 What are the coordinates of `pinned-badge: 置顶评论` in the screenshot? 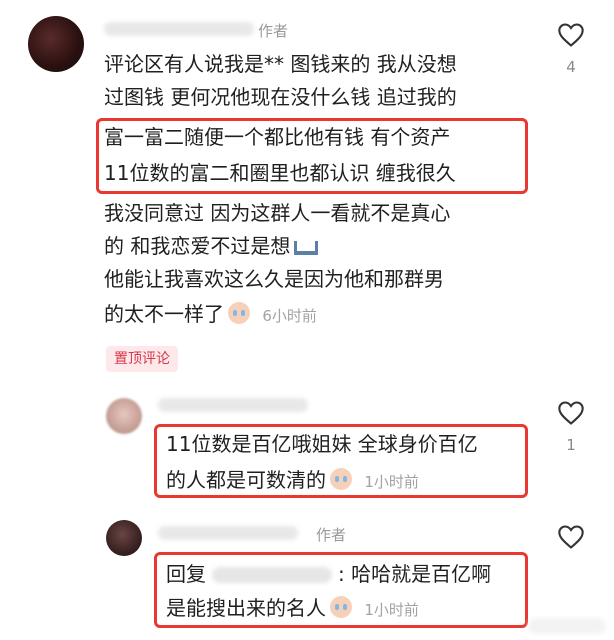 It's located at (142, 359).